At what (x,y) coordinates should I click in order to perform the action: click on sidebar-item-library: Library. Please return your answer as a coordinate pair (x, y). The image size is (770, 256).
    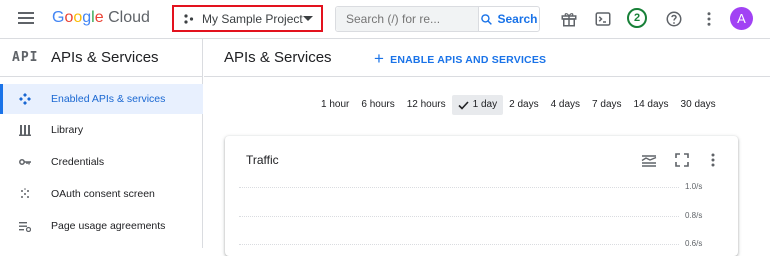
    Looking at the image, I should click on (101, 130).